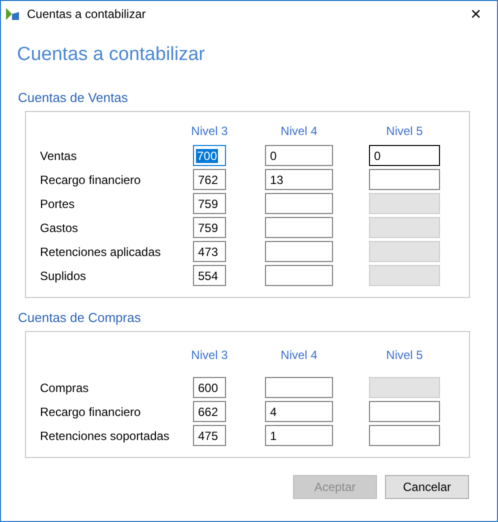  Describe the element at coordinates (64, 275) in the screenshot. I see `row-label: Suplidos` at that location.